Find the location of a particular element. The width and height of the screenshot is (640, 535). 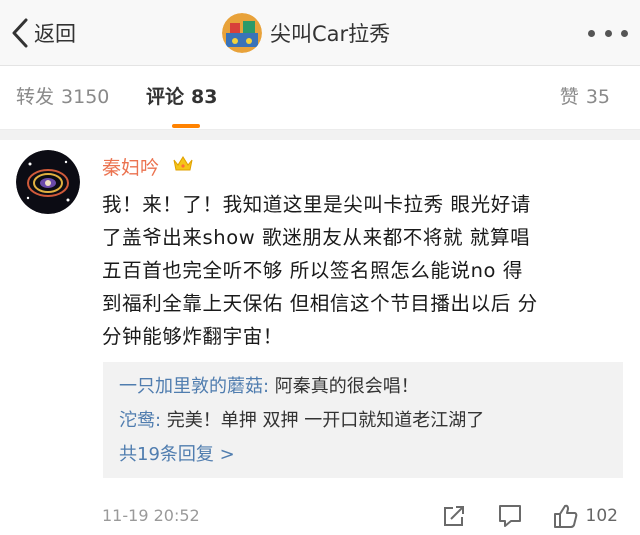

reply-author: 沱鸯: is located at coordinates (140, 420).